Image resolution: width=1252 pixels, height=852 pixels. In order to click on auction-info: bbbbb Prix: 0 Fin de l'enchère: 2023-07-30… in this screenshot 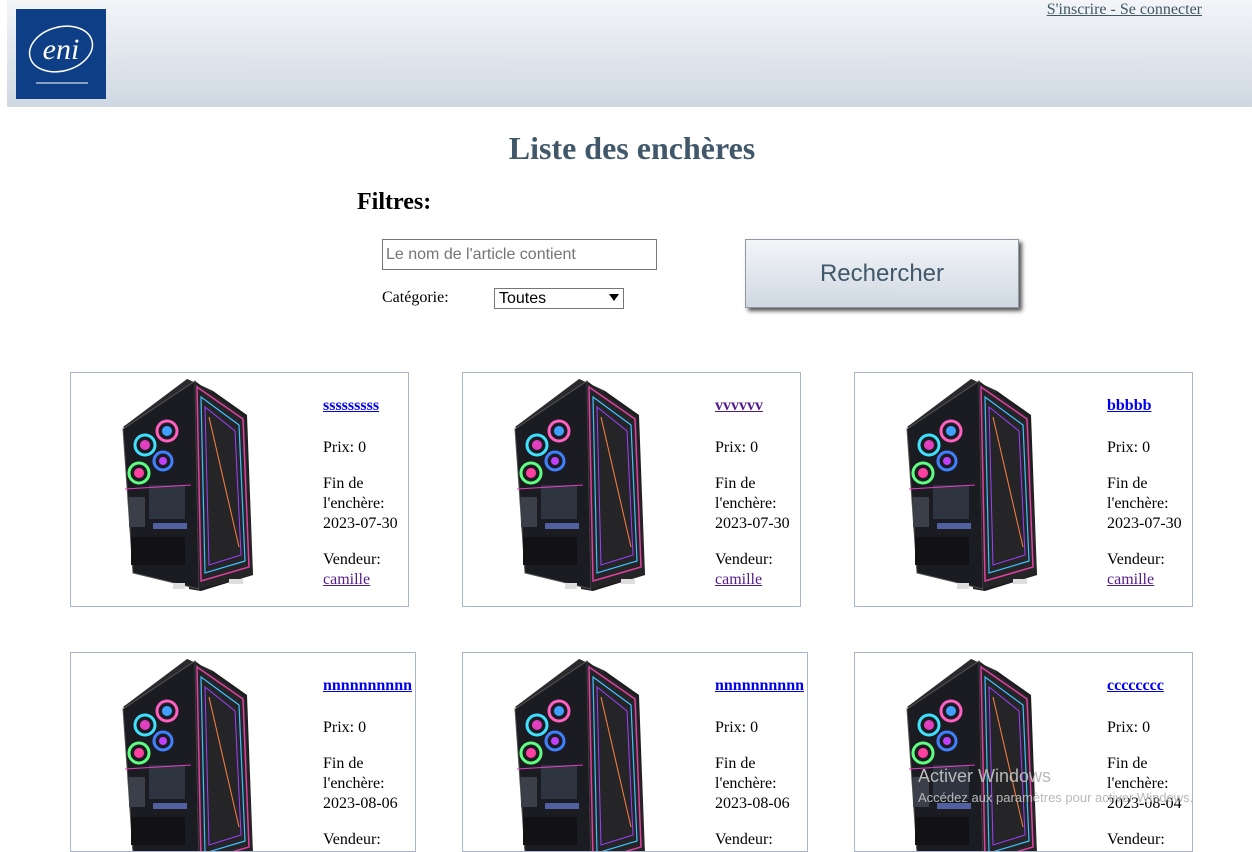, I will do `click(1144, 493)`.